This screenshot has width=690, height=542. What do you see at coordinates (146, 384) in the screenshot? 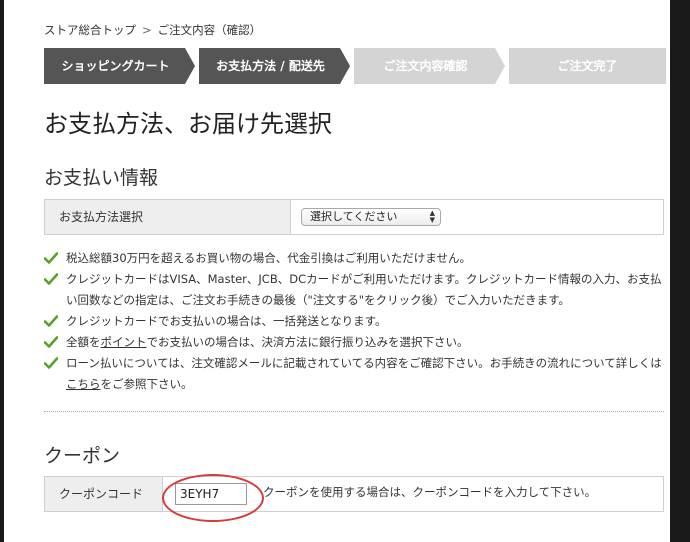
I see `note-text-post: をご参照下さい。` at bounding box center [146, 384].